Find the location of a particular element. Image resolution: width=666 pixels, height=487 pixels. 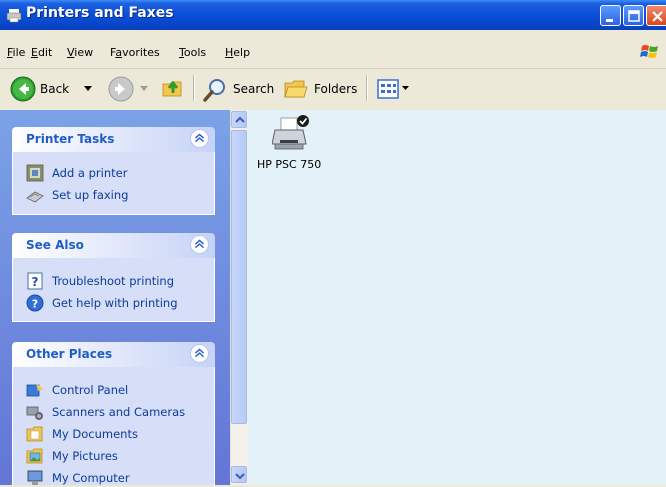

search-icon is located at coordinates (215, 90).